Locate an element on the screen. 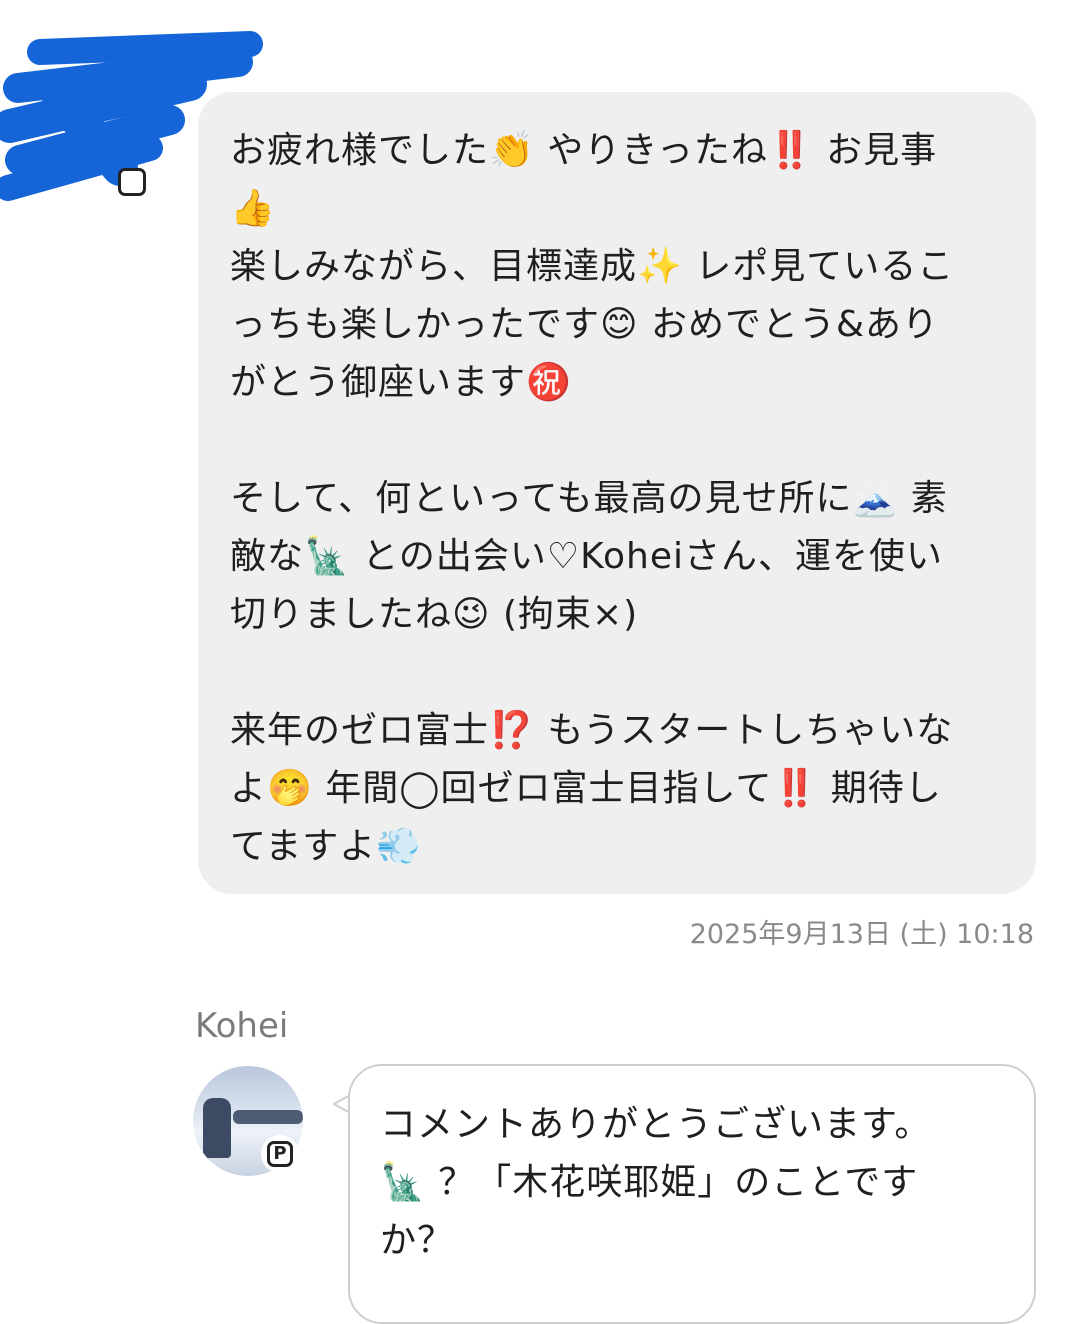 The height and width of the screenshot is (1324, 1080). reply-line: か？ is located at coordinates (417, 1240).